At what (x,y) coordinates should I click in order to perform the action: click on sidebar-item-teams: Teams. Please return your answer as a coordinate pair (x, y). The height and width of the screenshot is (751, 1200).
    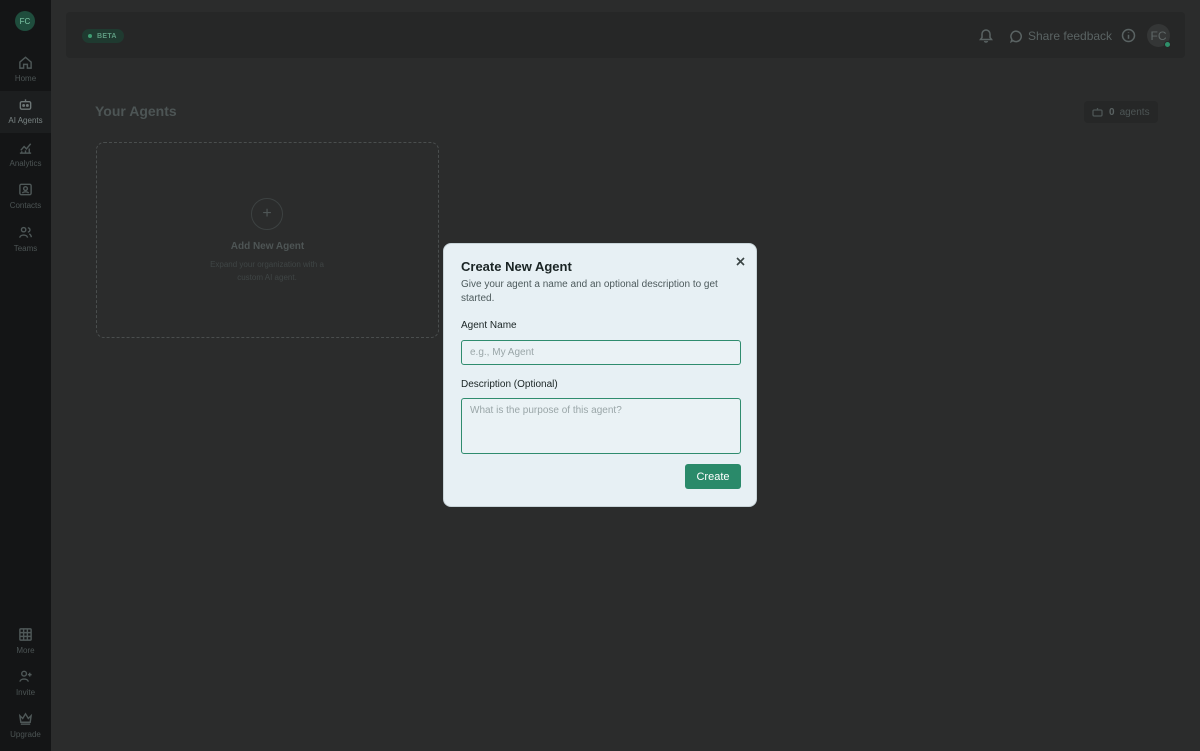
    Looking at the image, I should click on (25, 240).